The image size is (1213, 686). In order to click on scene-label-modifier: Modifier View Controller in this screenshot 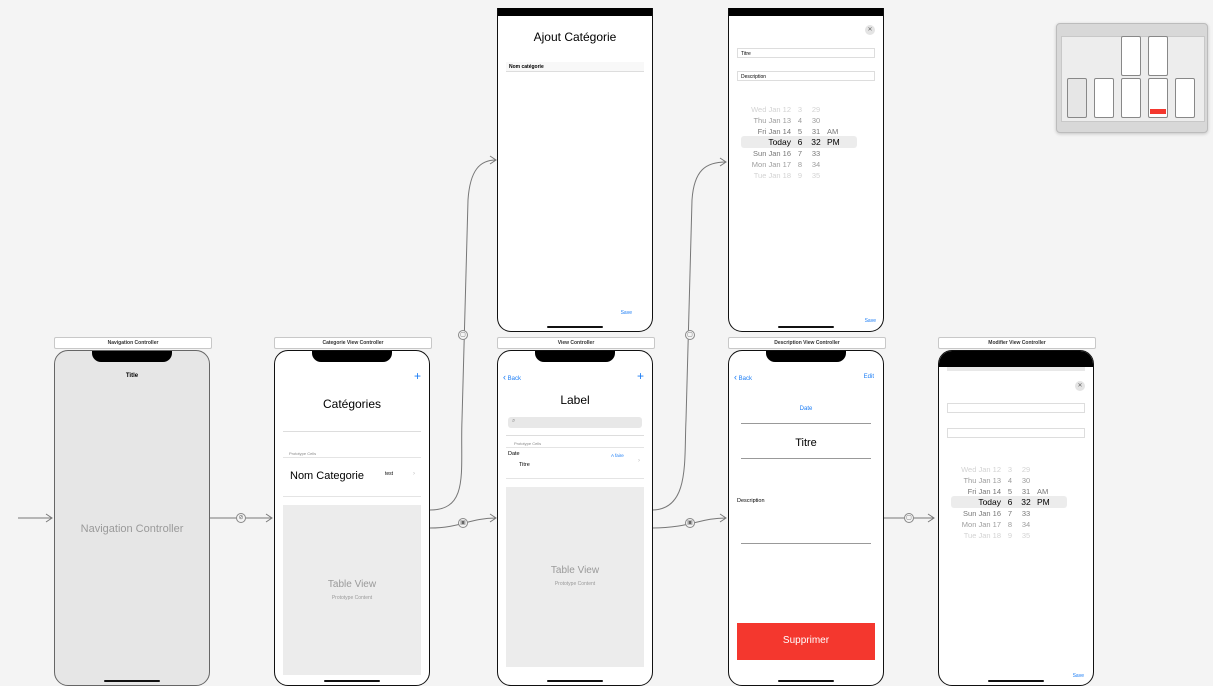, I will do `click(1017, 343)`.